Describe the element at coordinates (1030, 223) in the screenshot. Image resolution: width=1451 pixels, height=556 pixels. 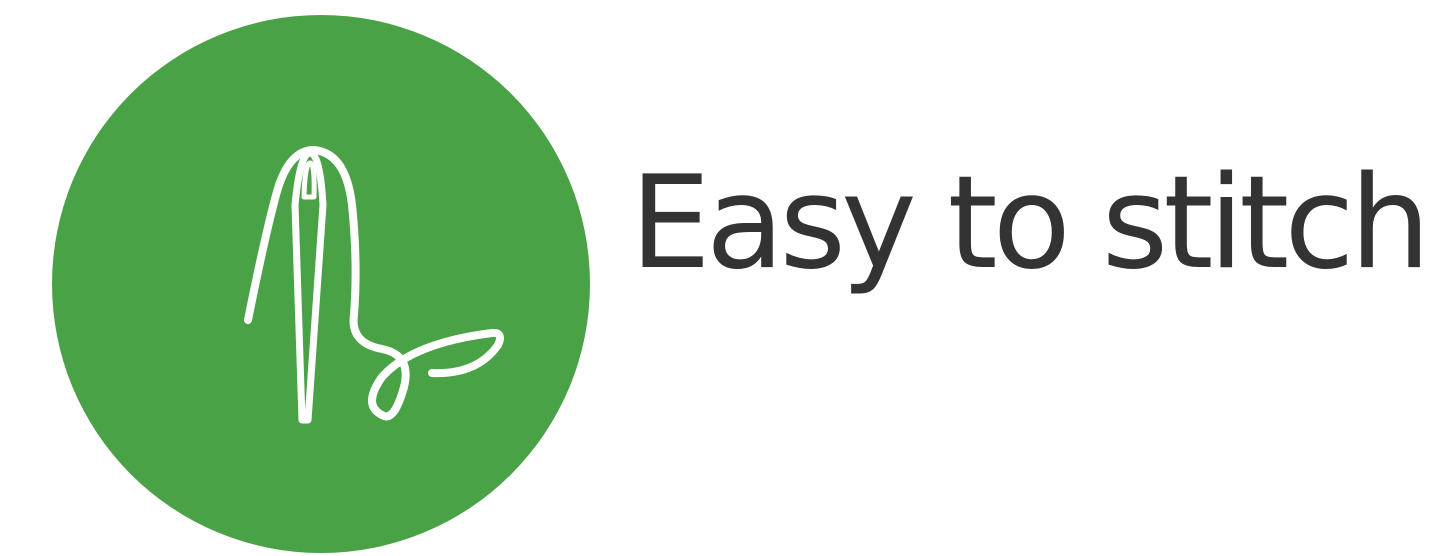
I see `feature-title: Easy to stitch` at that location.